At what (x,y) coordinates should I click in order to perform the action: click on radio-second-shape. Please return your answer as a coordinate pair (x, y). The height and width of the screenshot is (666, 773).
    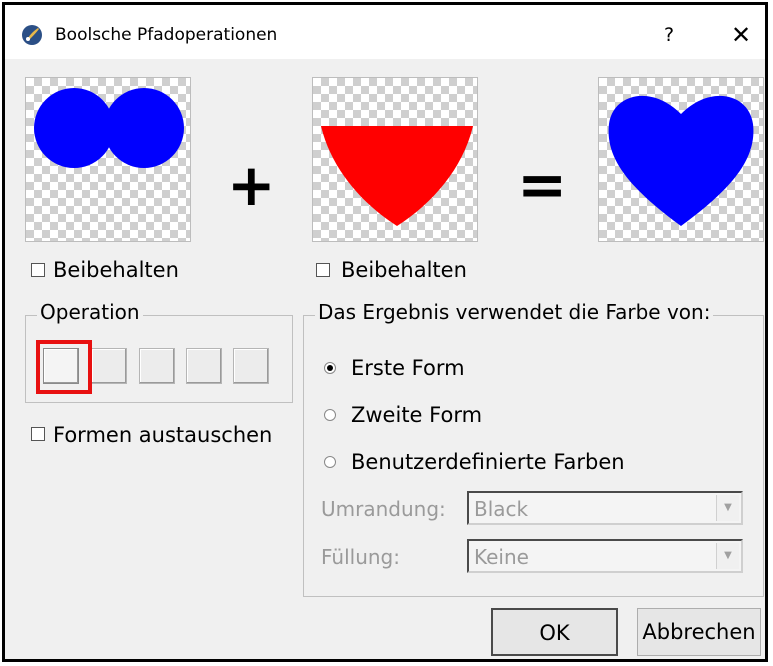
    Looking at the image, I should click on (330, 415).